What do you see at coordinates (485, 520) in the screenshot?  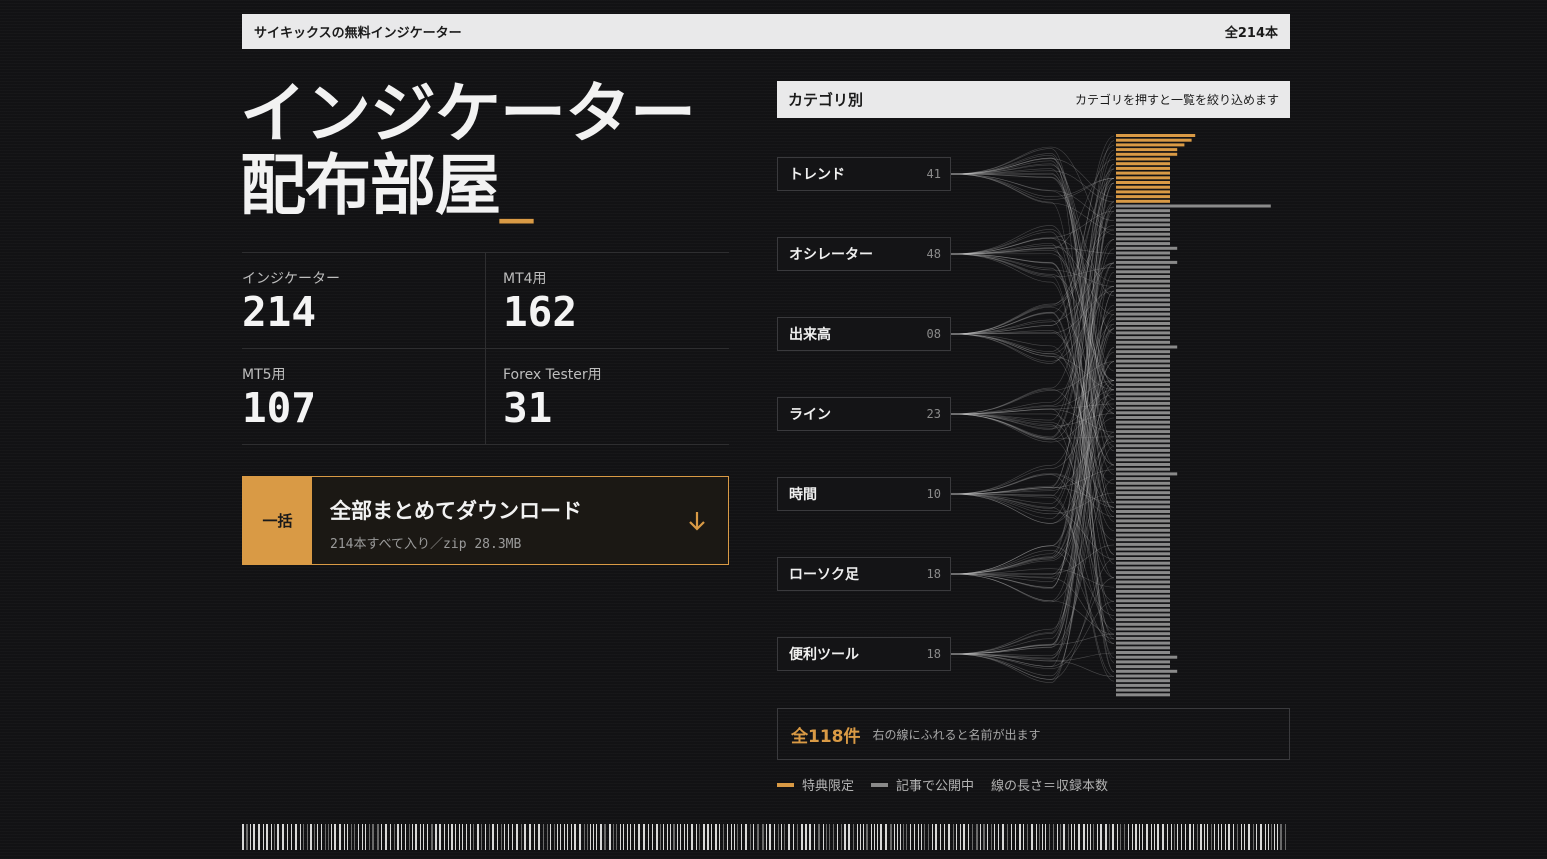 I see `download-all-button: 一括 全部まとめてダウンロード 214本すべて入り／zip 28.3MB` at bounding box center [485, 520].